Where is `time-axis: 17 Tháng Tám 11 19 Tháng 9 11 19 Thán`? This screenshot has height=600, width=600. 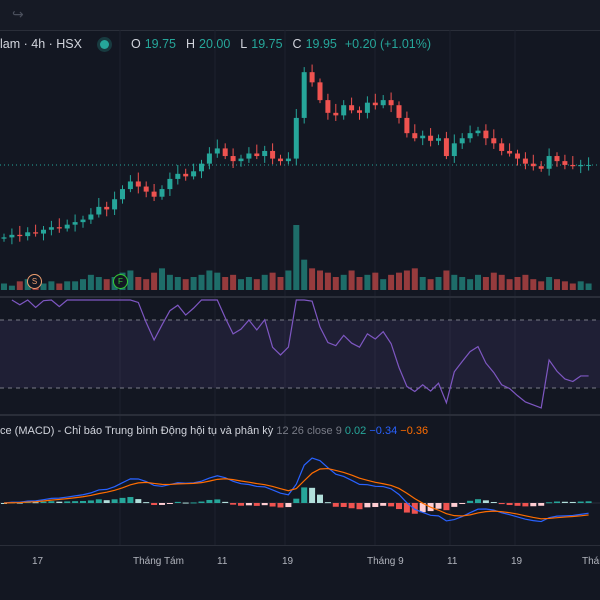 time-axis: 17 Tháng Tám 11 19 Tháng 9 11 19 Thán is located at coordinates (300, 560).